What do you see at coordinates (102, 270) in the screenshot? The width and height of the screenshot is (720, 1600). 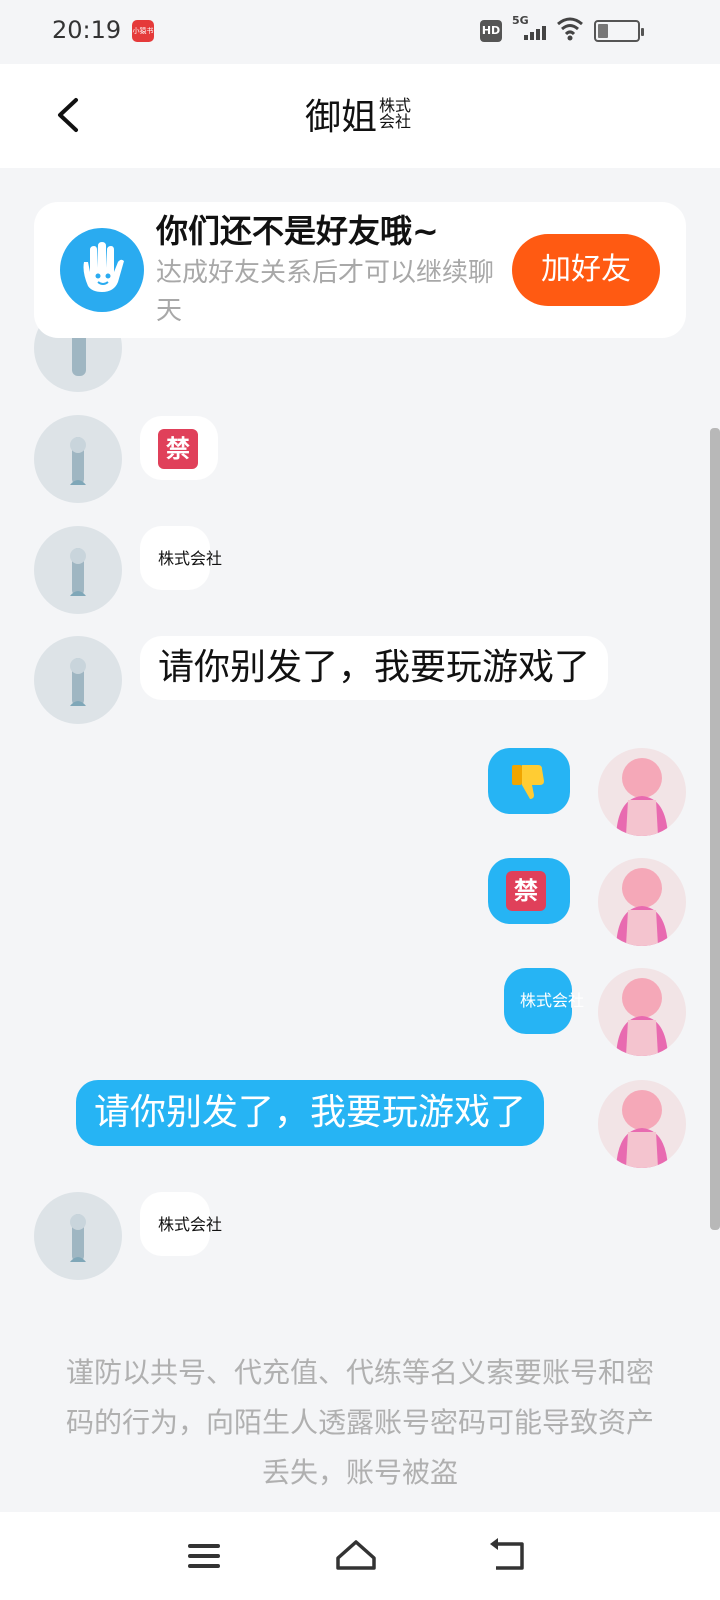 I see `hand-wave-icon` at bounding box center [102, 270].